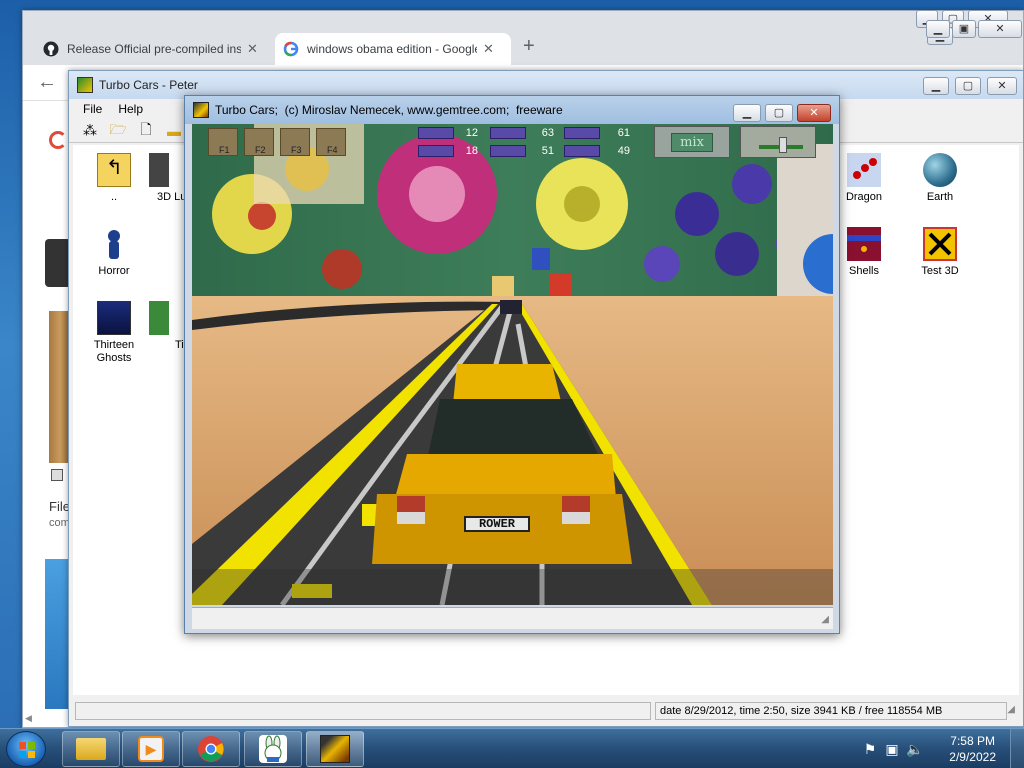  What do you see at coordinates (497, 524) in the screenshot?
I see `license-plate: ROWER` at bounding box center [497, 524].